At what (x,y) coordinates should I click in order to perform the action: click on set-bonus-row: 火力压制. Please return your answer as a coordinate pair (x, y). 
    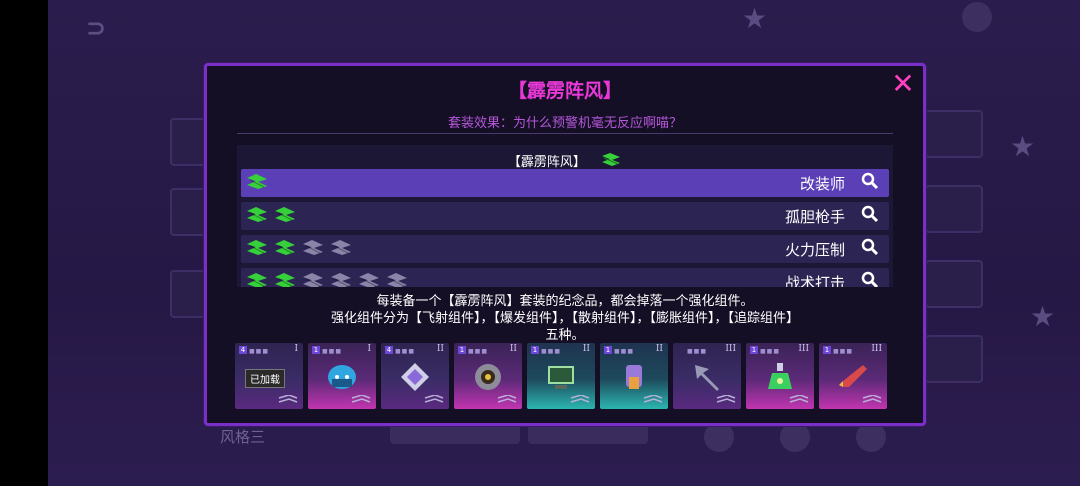
    Looking at the image, I should click on (565, 249).